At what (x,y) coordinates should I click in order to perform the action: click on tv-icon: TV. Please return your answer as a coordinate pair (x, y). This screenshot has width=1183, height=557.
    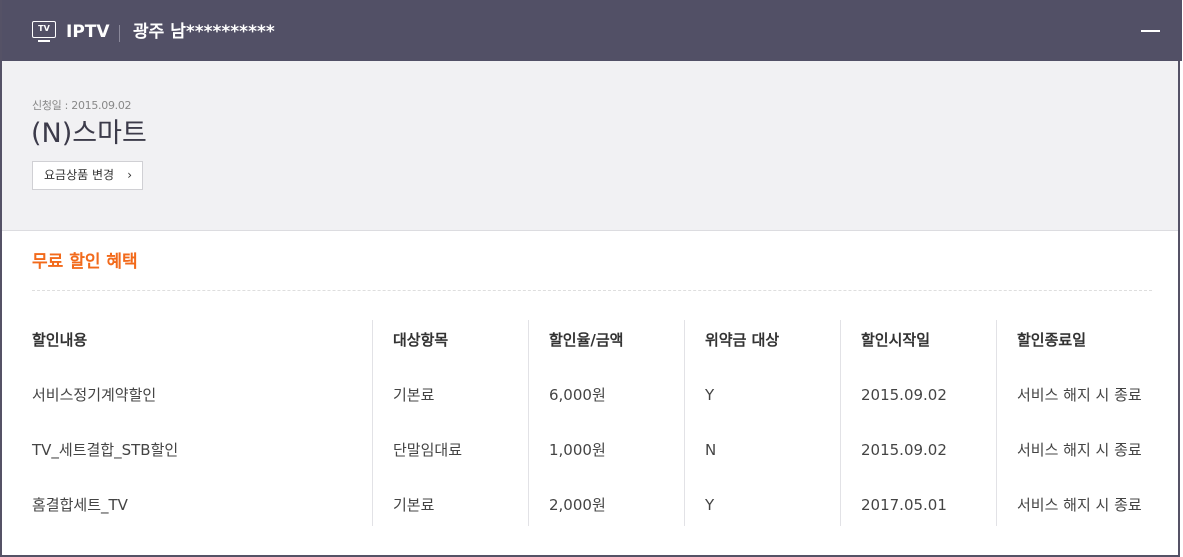
    Looking at the image, I should click on (44, 32).